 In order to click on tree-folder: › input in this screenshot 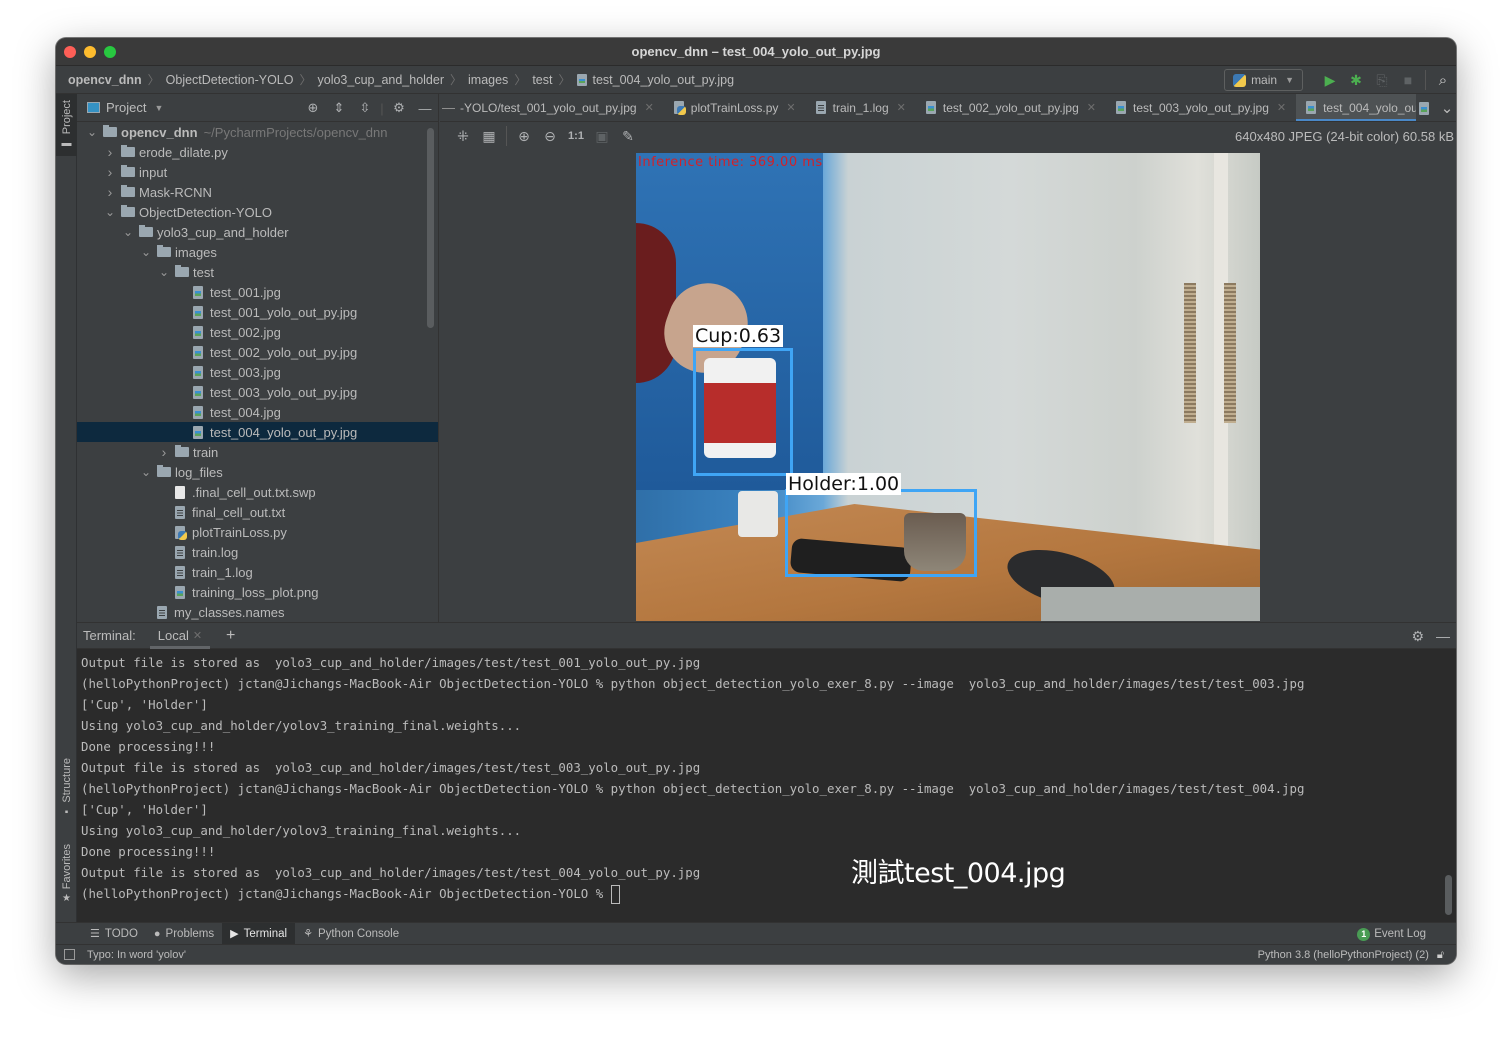, I will do `click(257, 172)`.